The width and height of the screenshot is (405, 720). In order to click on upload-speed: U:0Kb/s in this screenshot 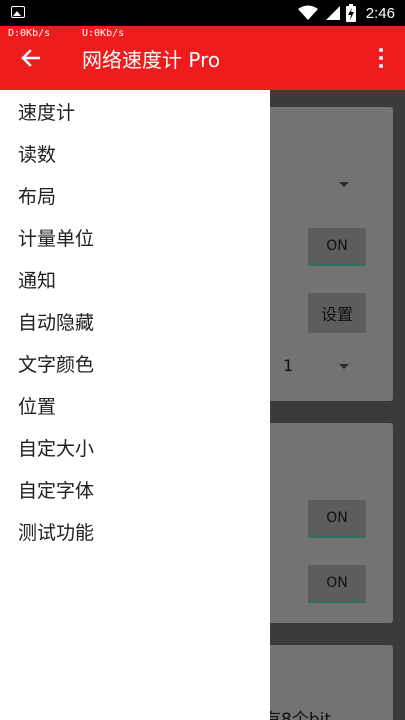, I will do `click(103, 33)`.